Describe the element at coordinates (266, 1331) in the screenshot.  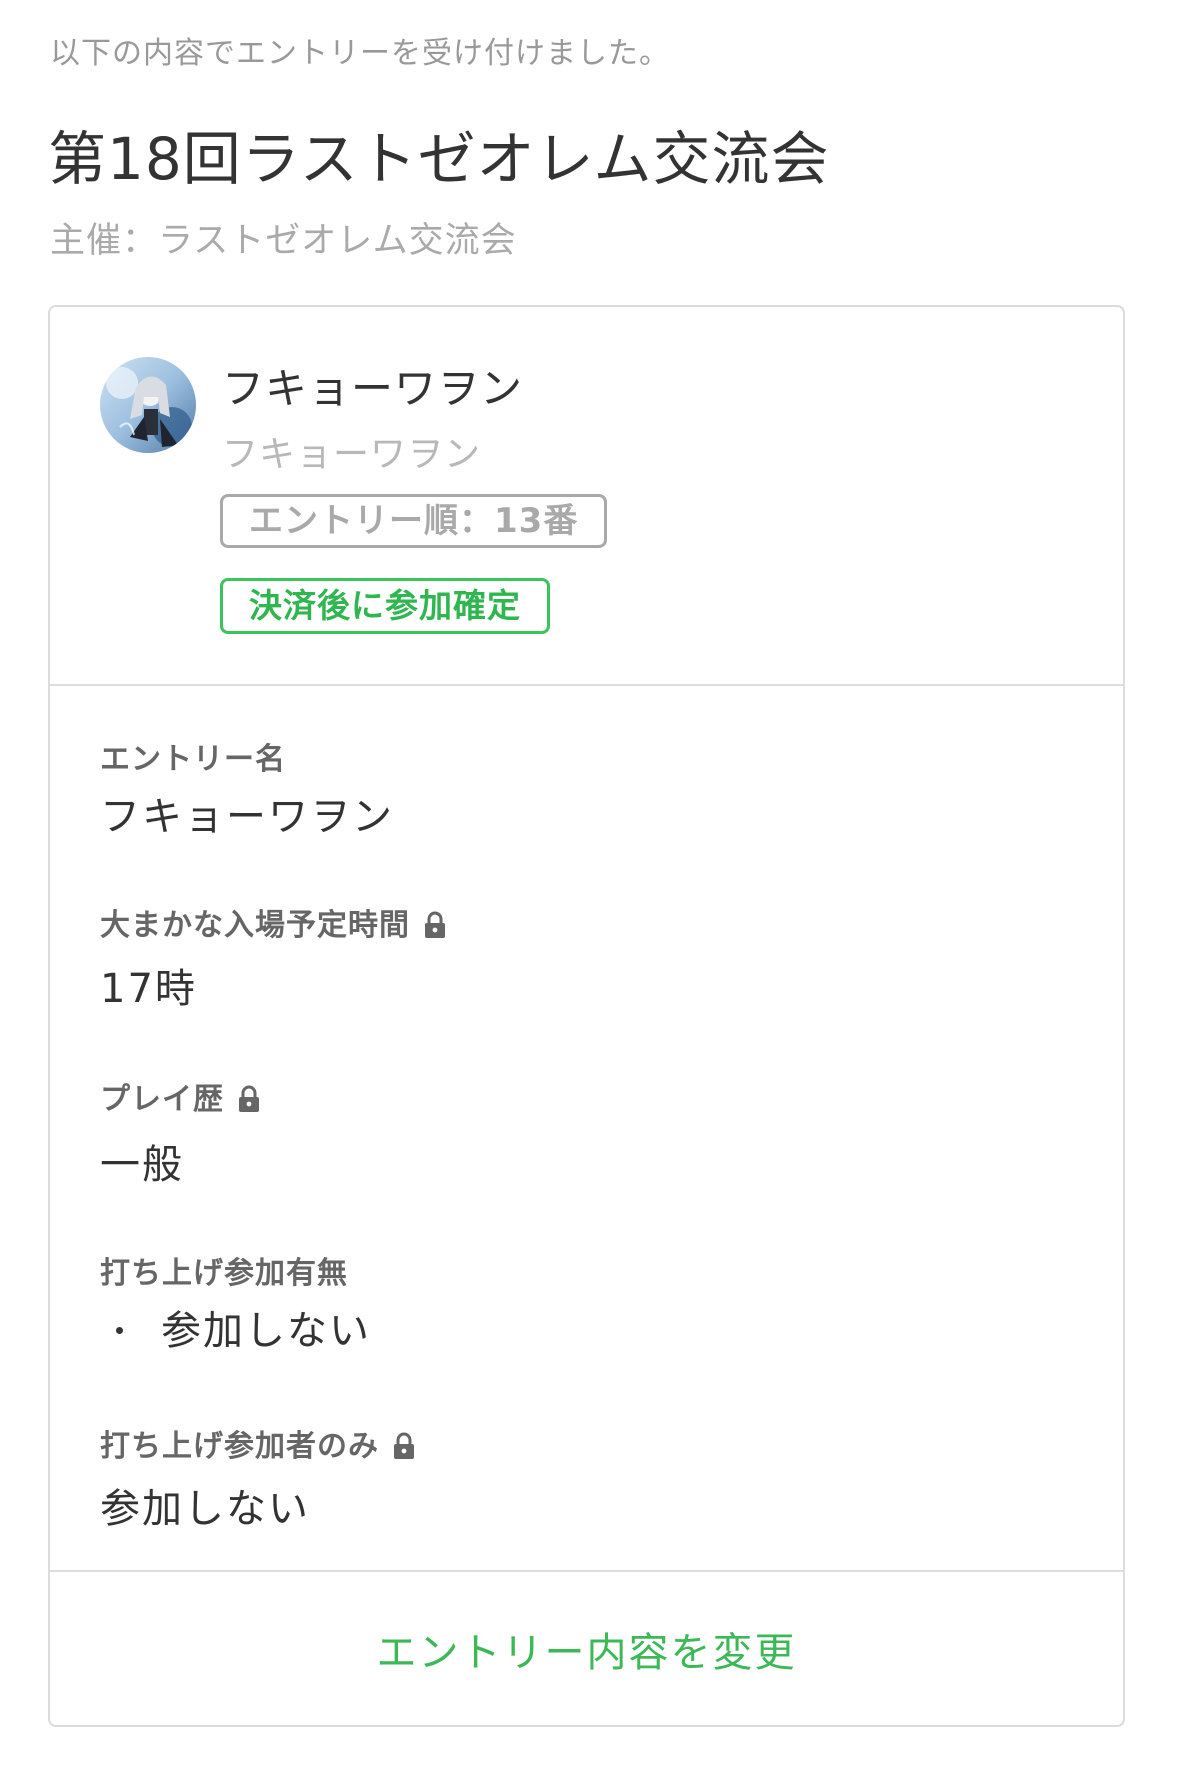
I see `bullet-text: 参加しない` at that location.